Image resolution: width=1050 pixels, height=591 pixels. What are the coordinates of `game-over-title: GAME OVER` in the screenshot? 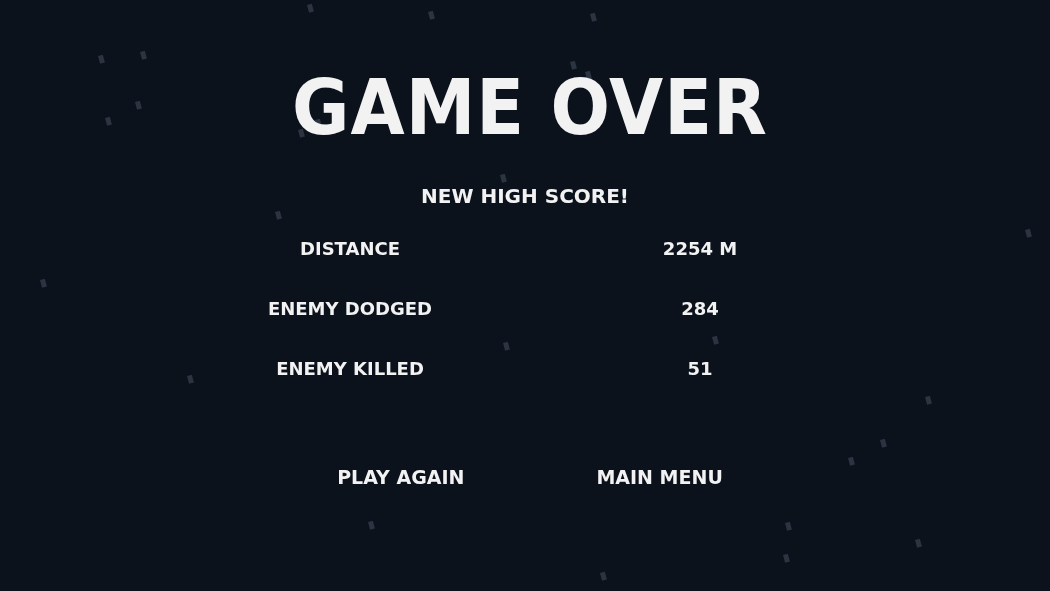 It's located at (530, 108).